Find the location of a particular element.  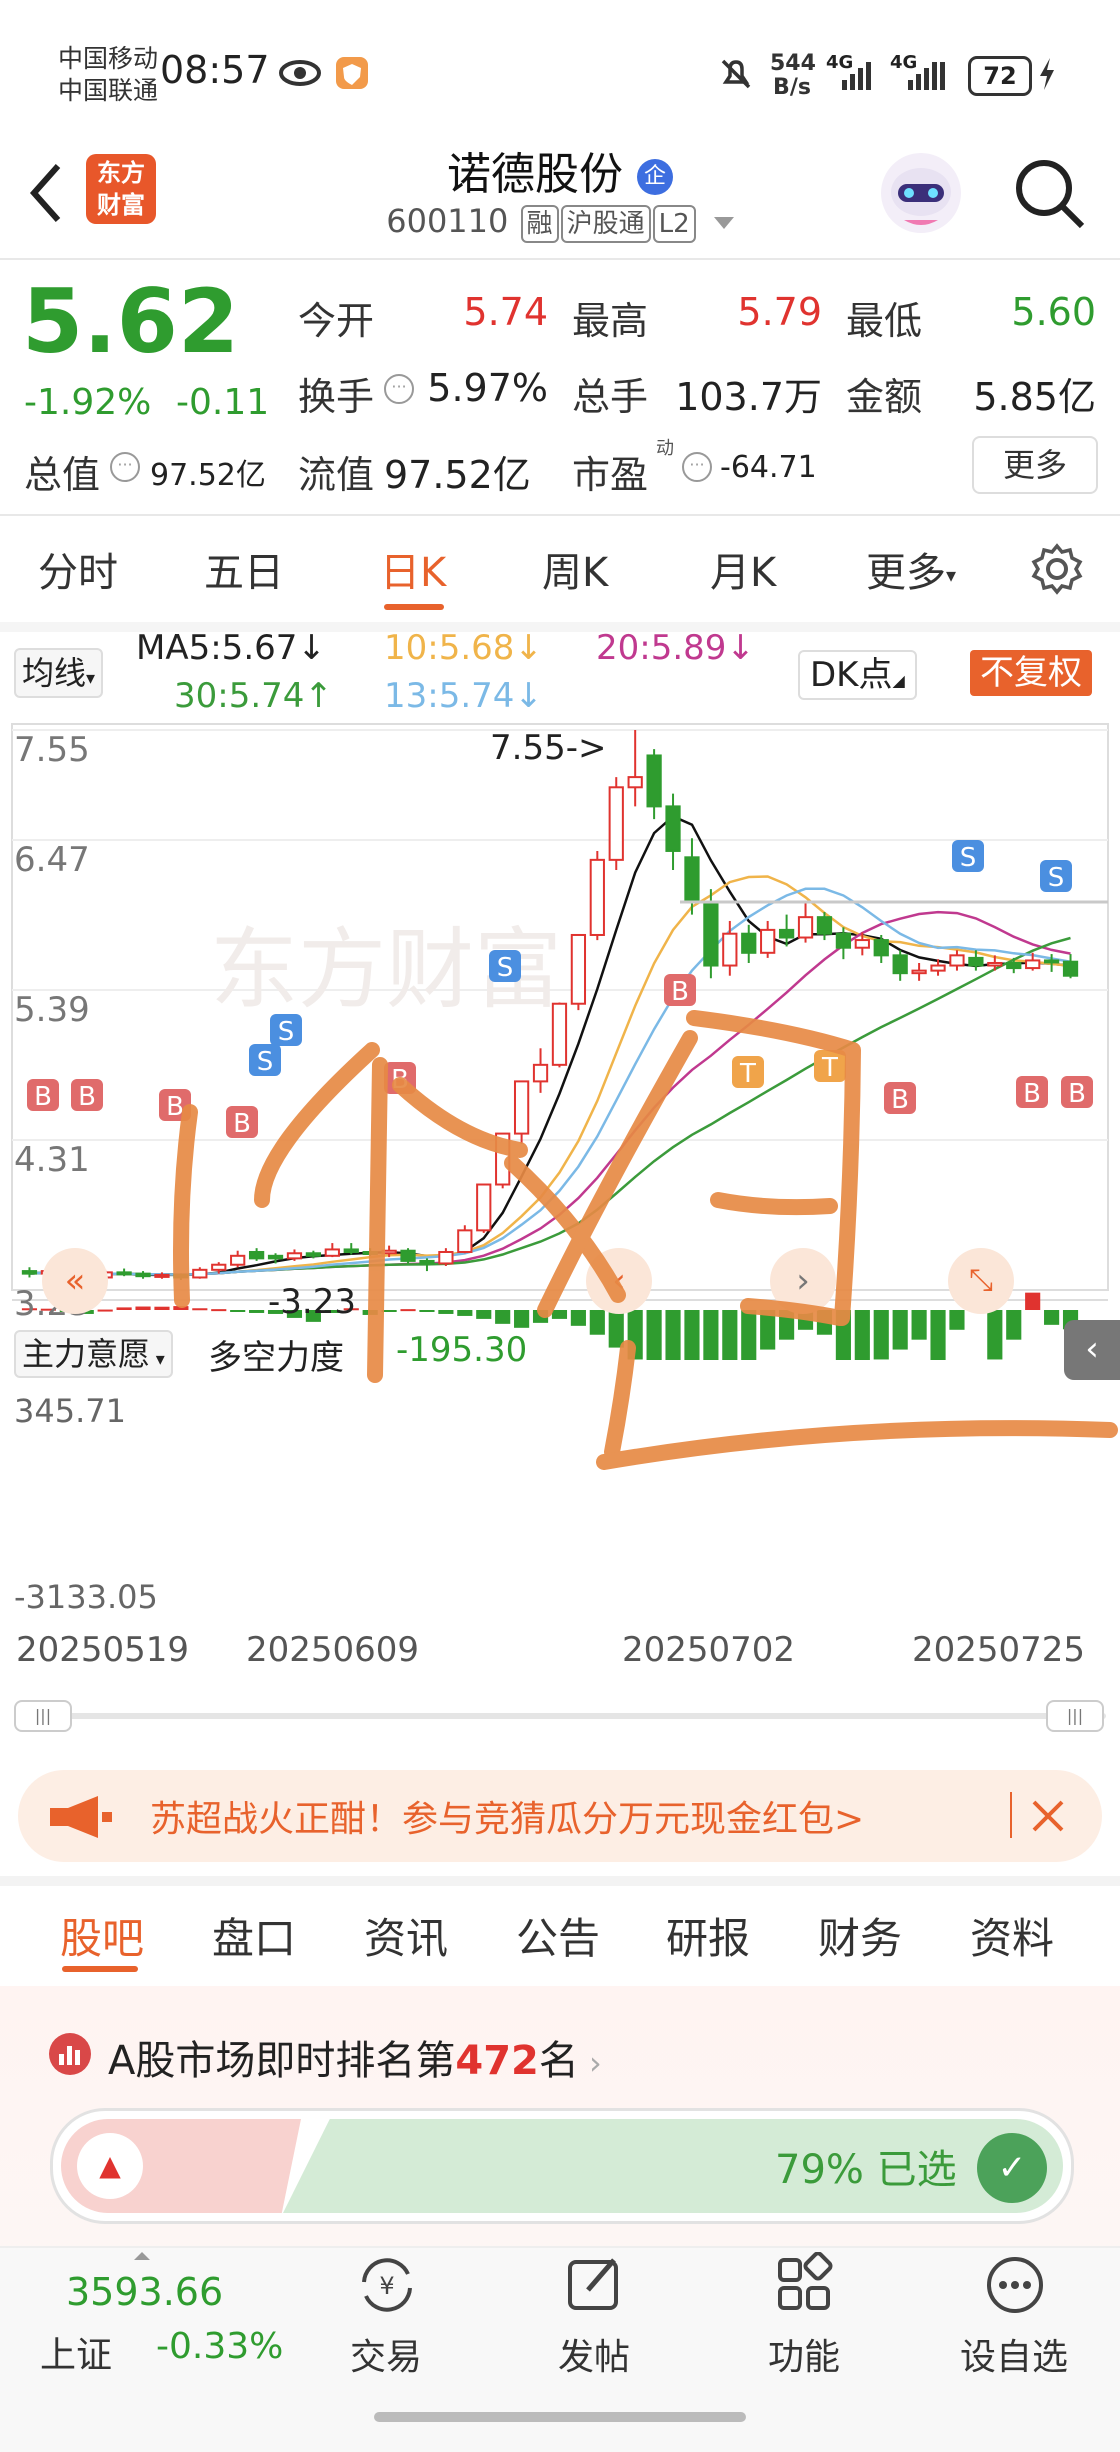

index-value: 3593.66 is located at coordinates (144, 2292).